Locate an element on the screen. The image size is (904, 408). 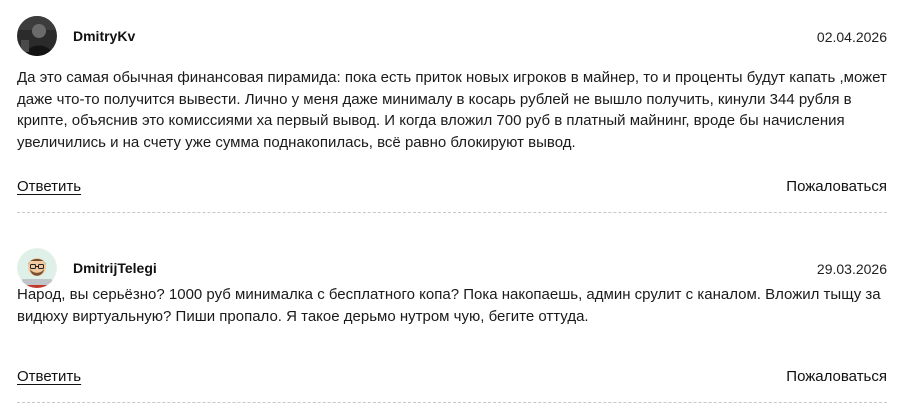
cartoon-character-avatar-icon is located at coordinates (37, 268).